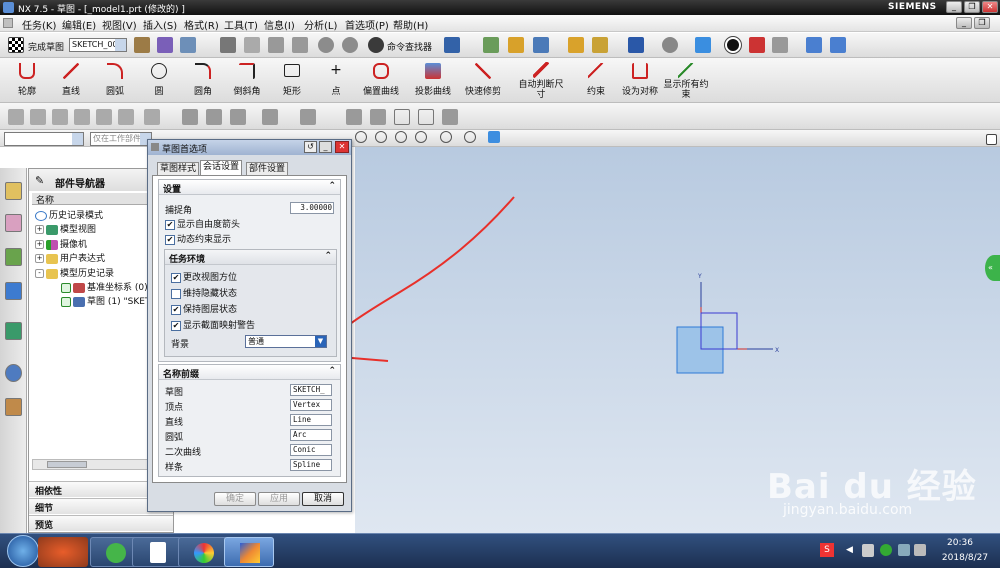 The width and height of the screenshot is (1000, 568). Describe the element at coordinates (213, 324) in the screenshot. I see `section-warning-checkbox: ✔ 显示截面映射警告` at that location.